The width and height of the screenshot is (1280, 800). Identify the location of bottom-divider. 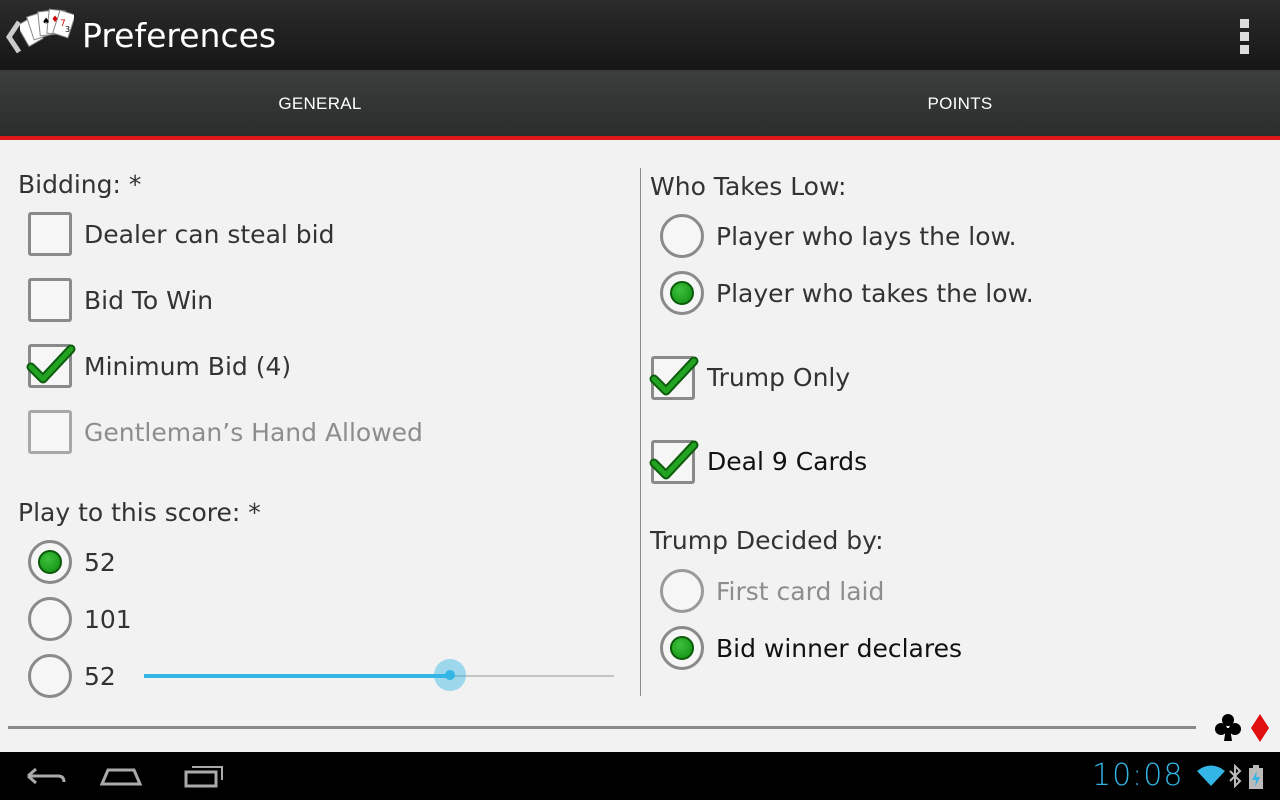
(602, 727).